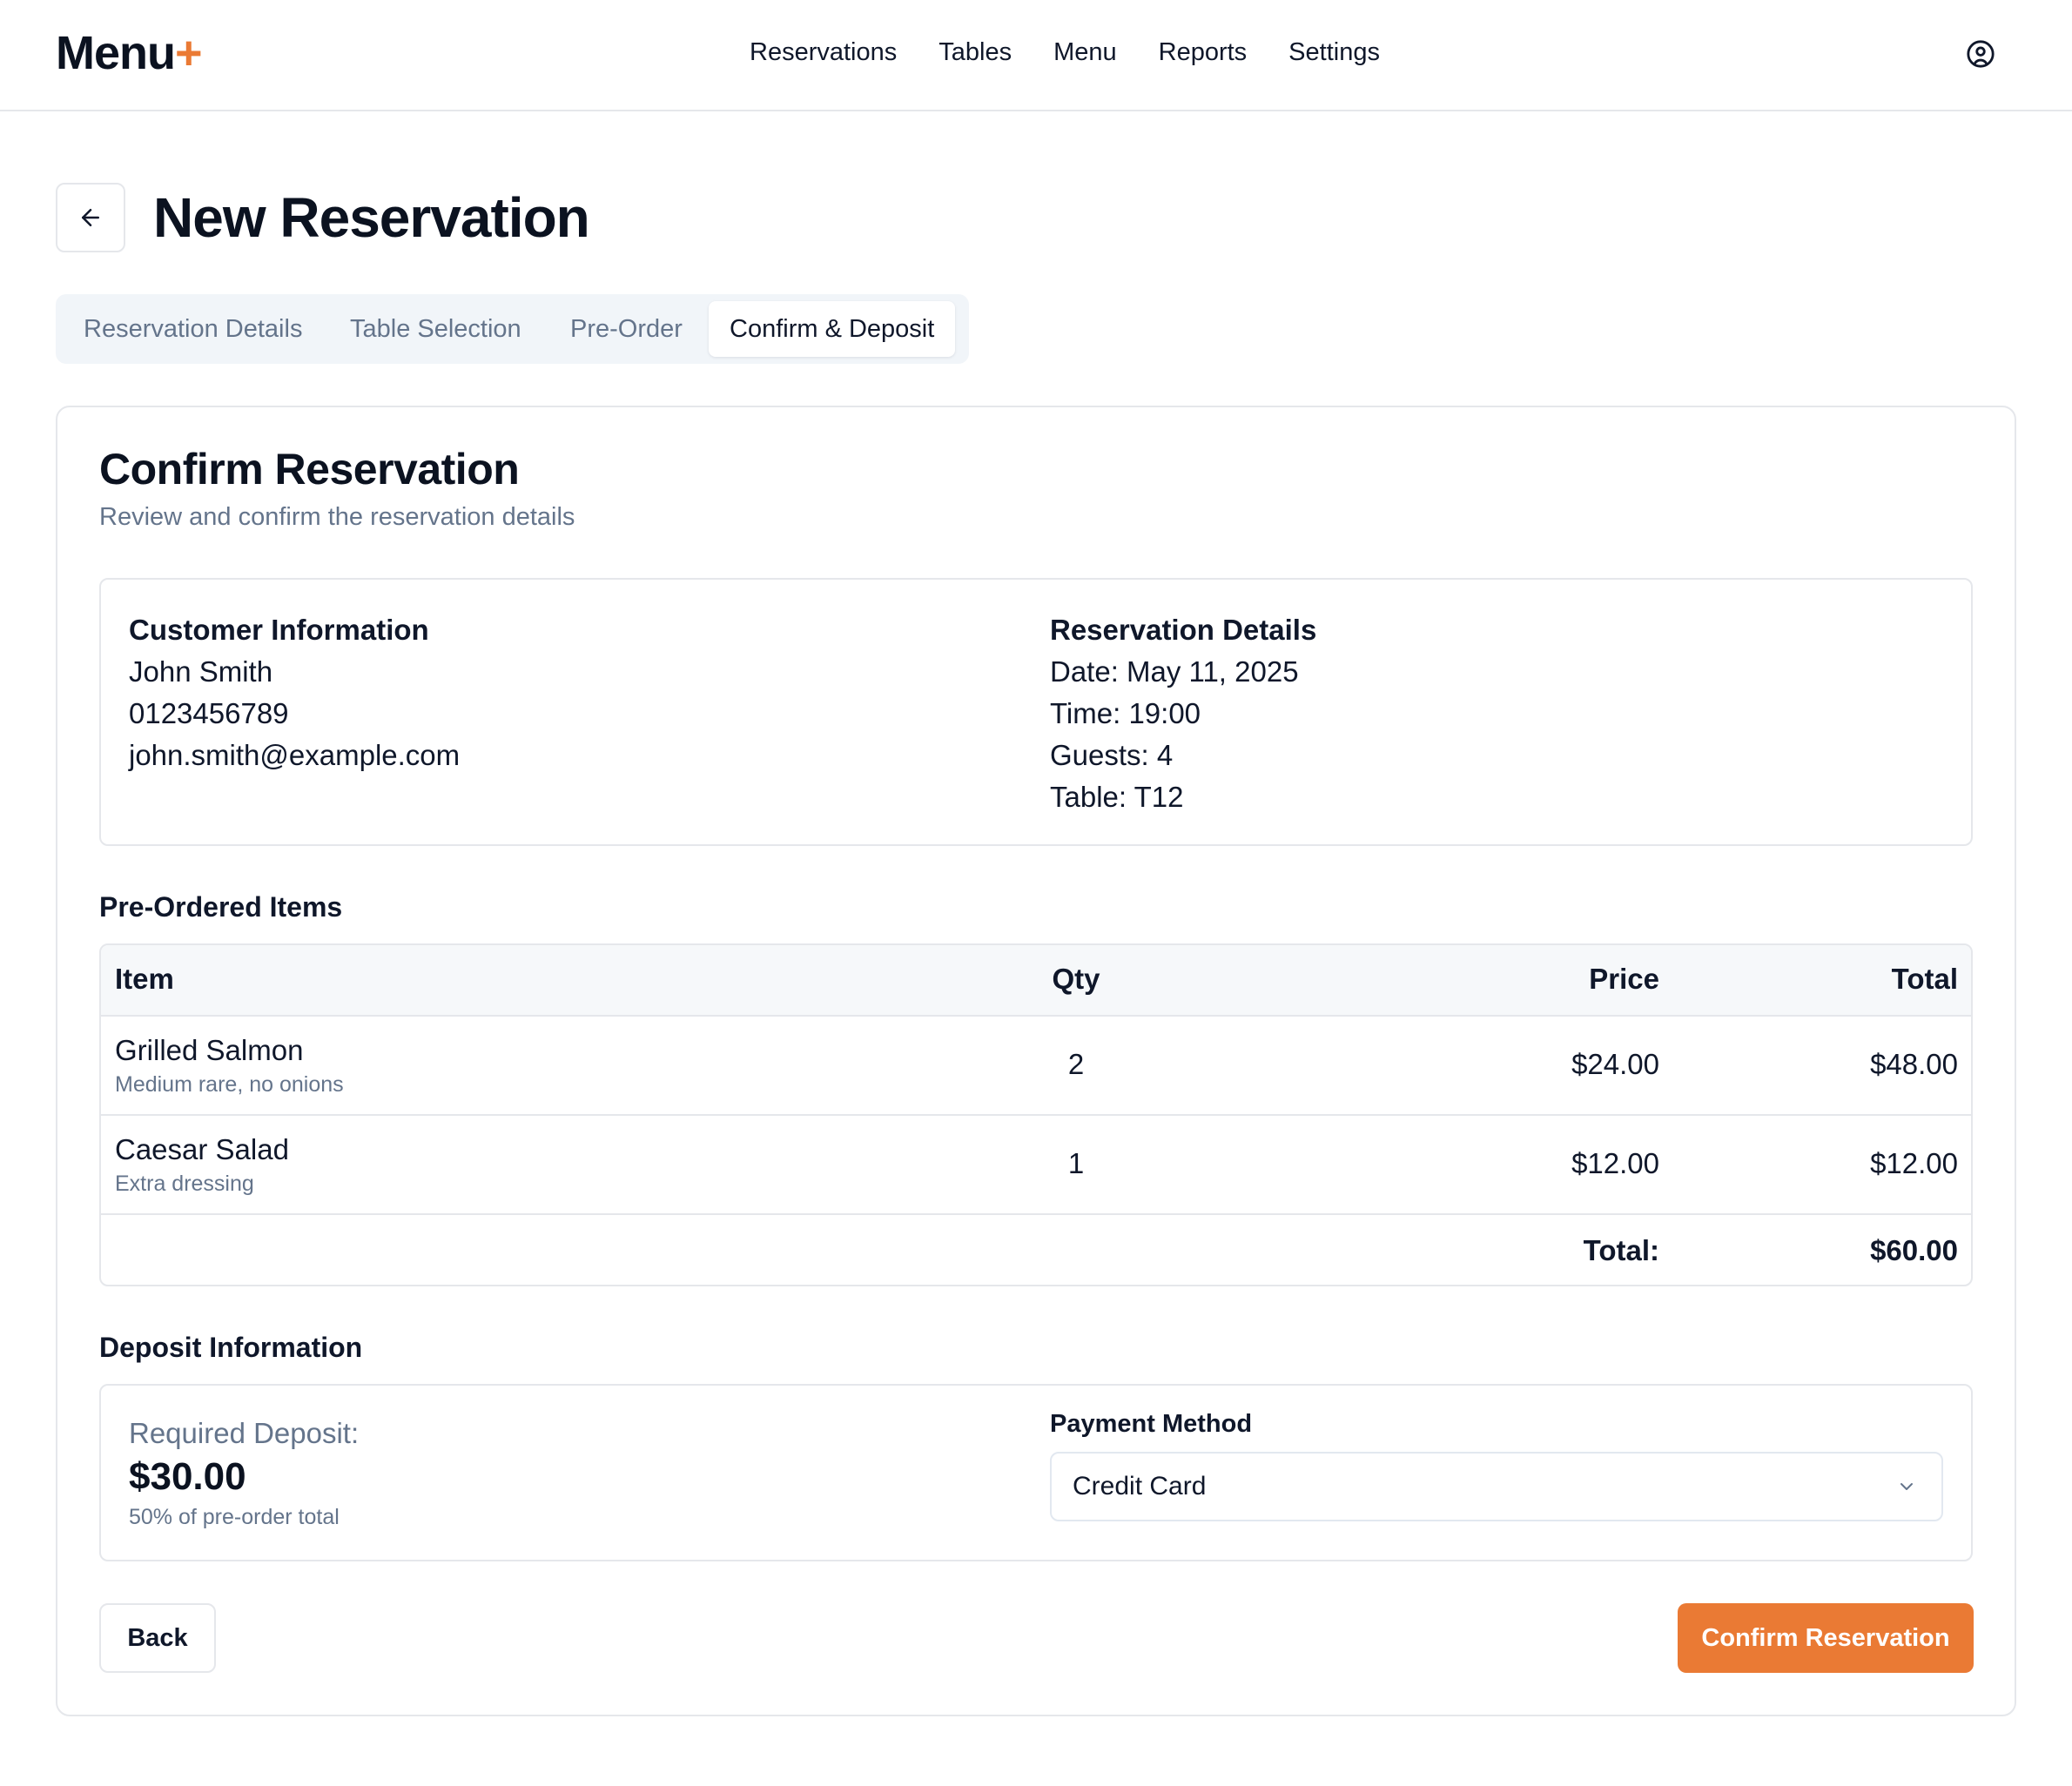 The image size is (2072, 1786). Describe the element at coordinates (975, 52) in the screenshot. I see `nav-item-tables: Tables` at that location.